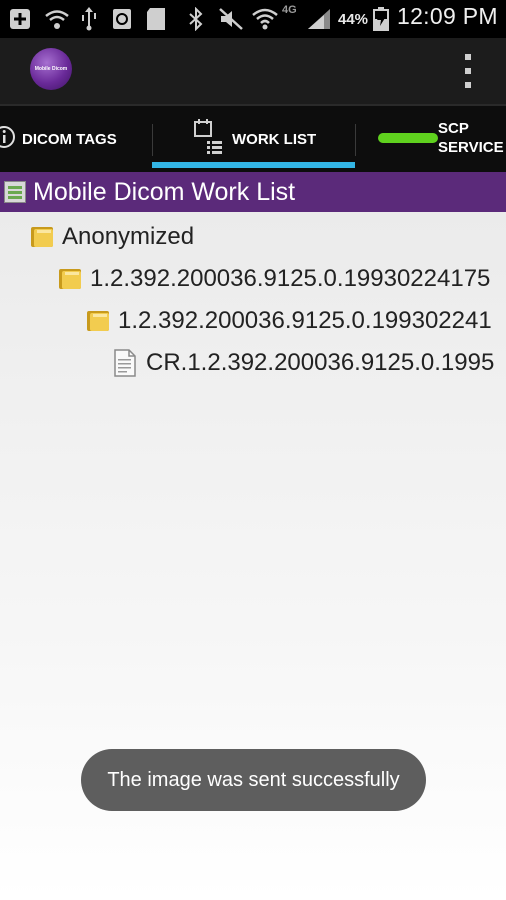 This screenshot has height=900, width=506. I want to click on tab-label: DICOM TAGS, so click(69, 139).